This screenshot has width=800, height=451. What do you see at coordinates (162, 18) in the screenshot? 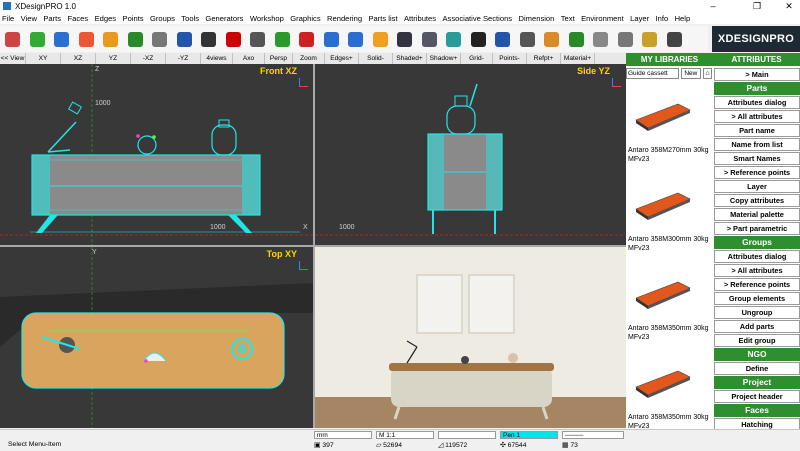
I see `menu-item: Groups` at bounding box center [162, 18].